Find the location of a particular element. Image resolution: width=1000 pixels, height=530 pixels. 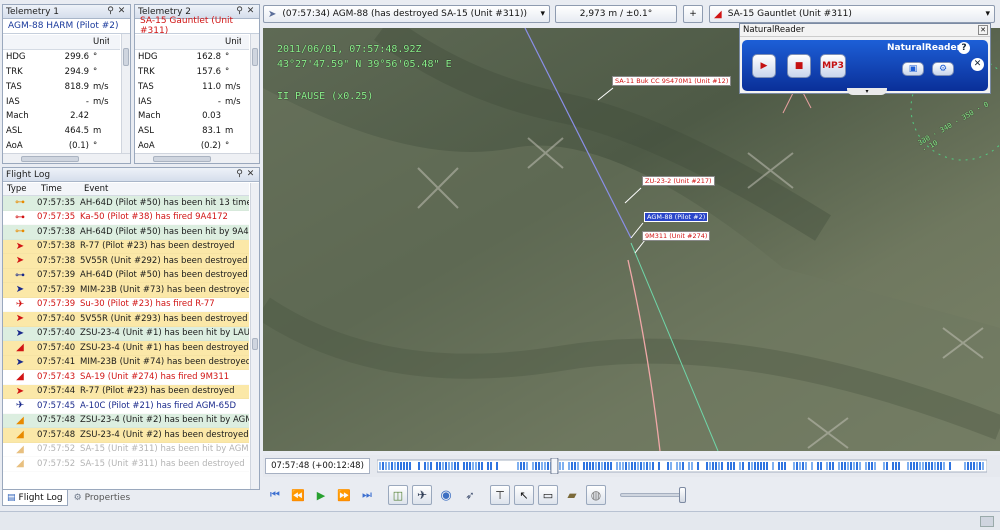

rewind-button: ⏪ is located at coordinates (298, 495).